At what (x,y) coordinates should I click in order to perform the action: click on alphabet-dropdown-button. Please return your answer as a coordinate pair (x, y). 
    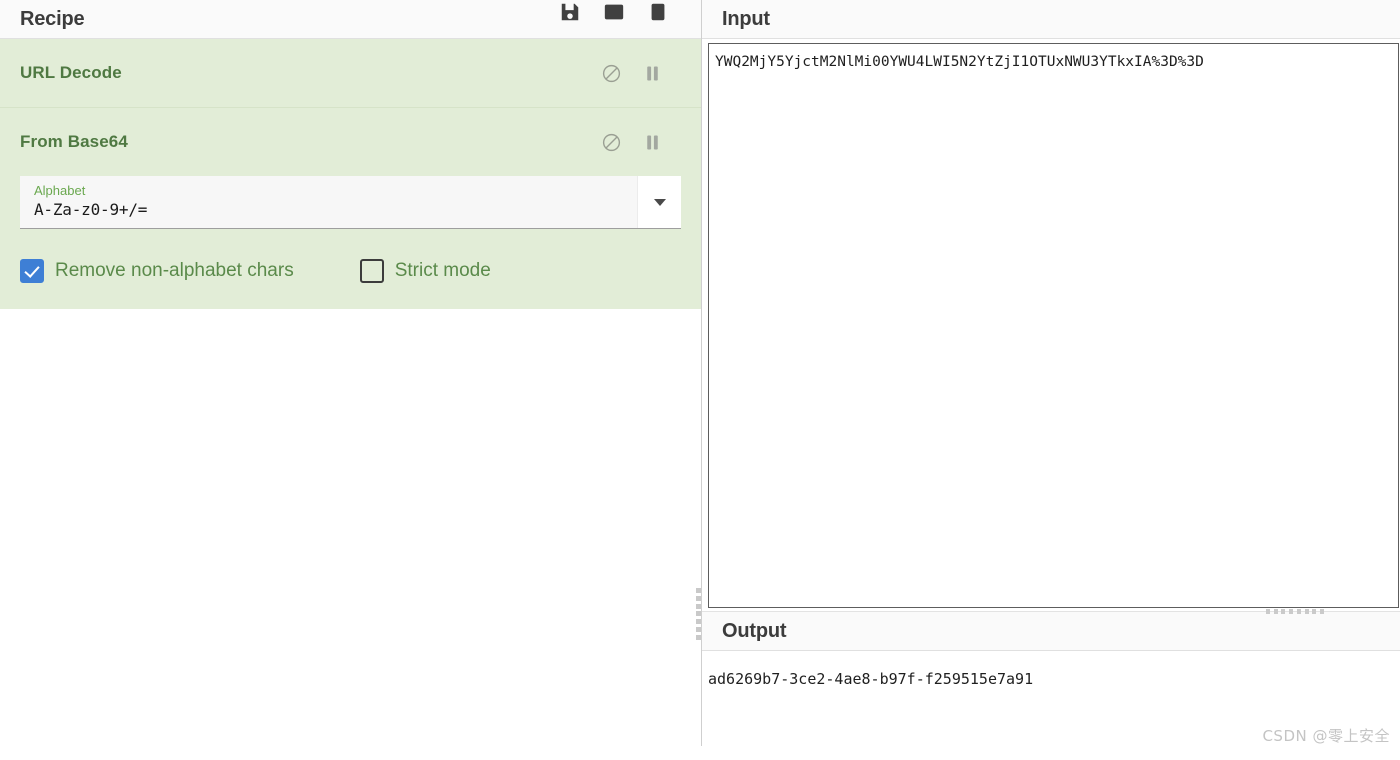
    Looking at the image, I should click on (659, 202).